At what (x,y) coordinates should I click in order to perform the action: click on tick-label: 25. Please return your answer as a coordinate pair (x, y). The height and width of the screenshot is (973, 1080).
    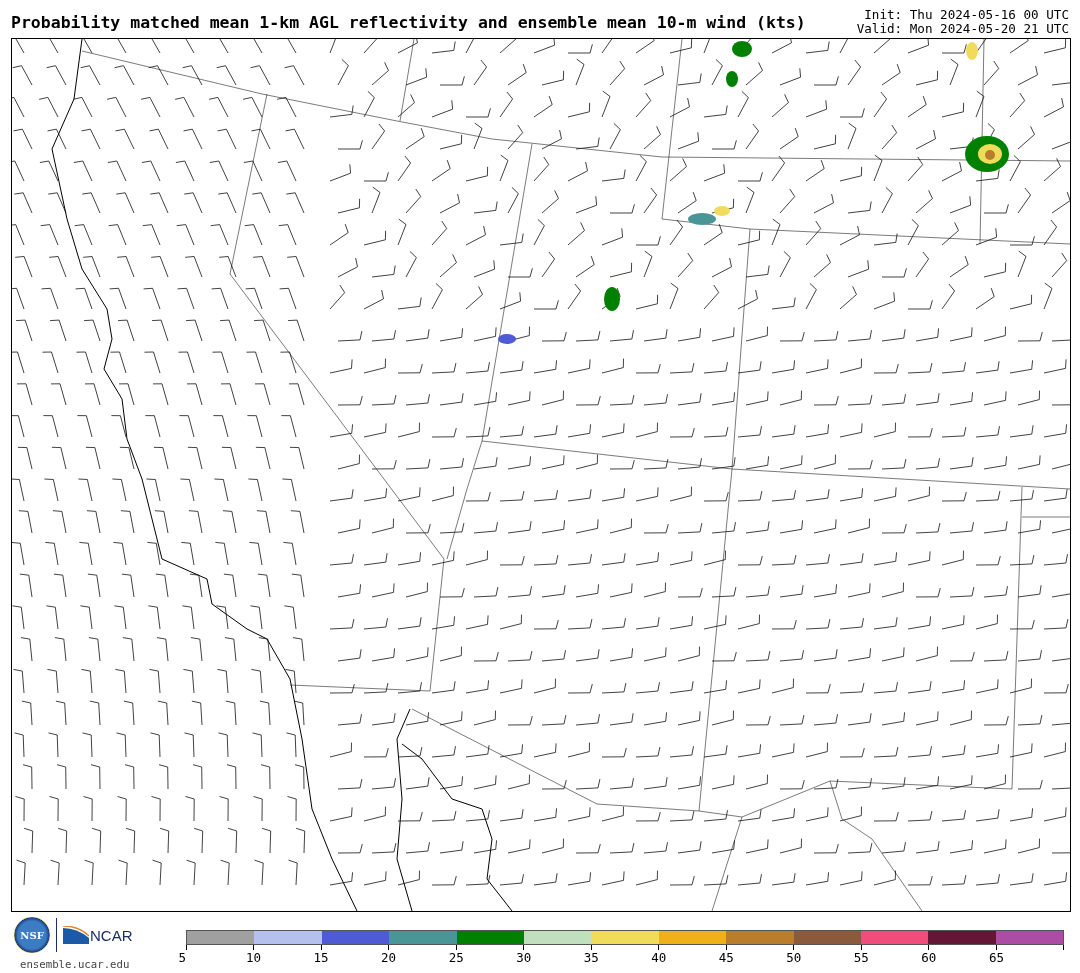
    Looking at the image, I should click on (456, 957).